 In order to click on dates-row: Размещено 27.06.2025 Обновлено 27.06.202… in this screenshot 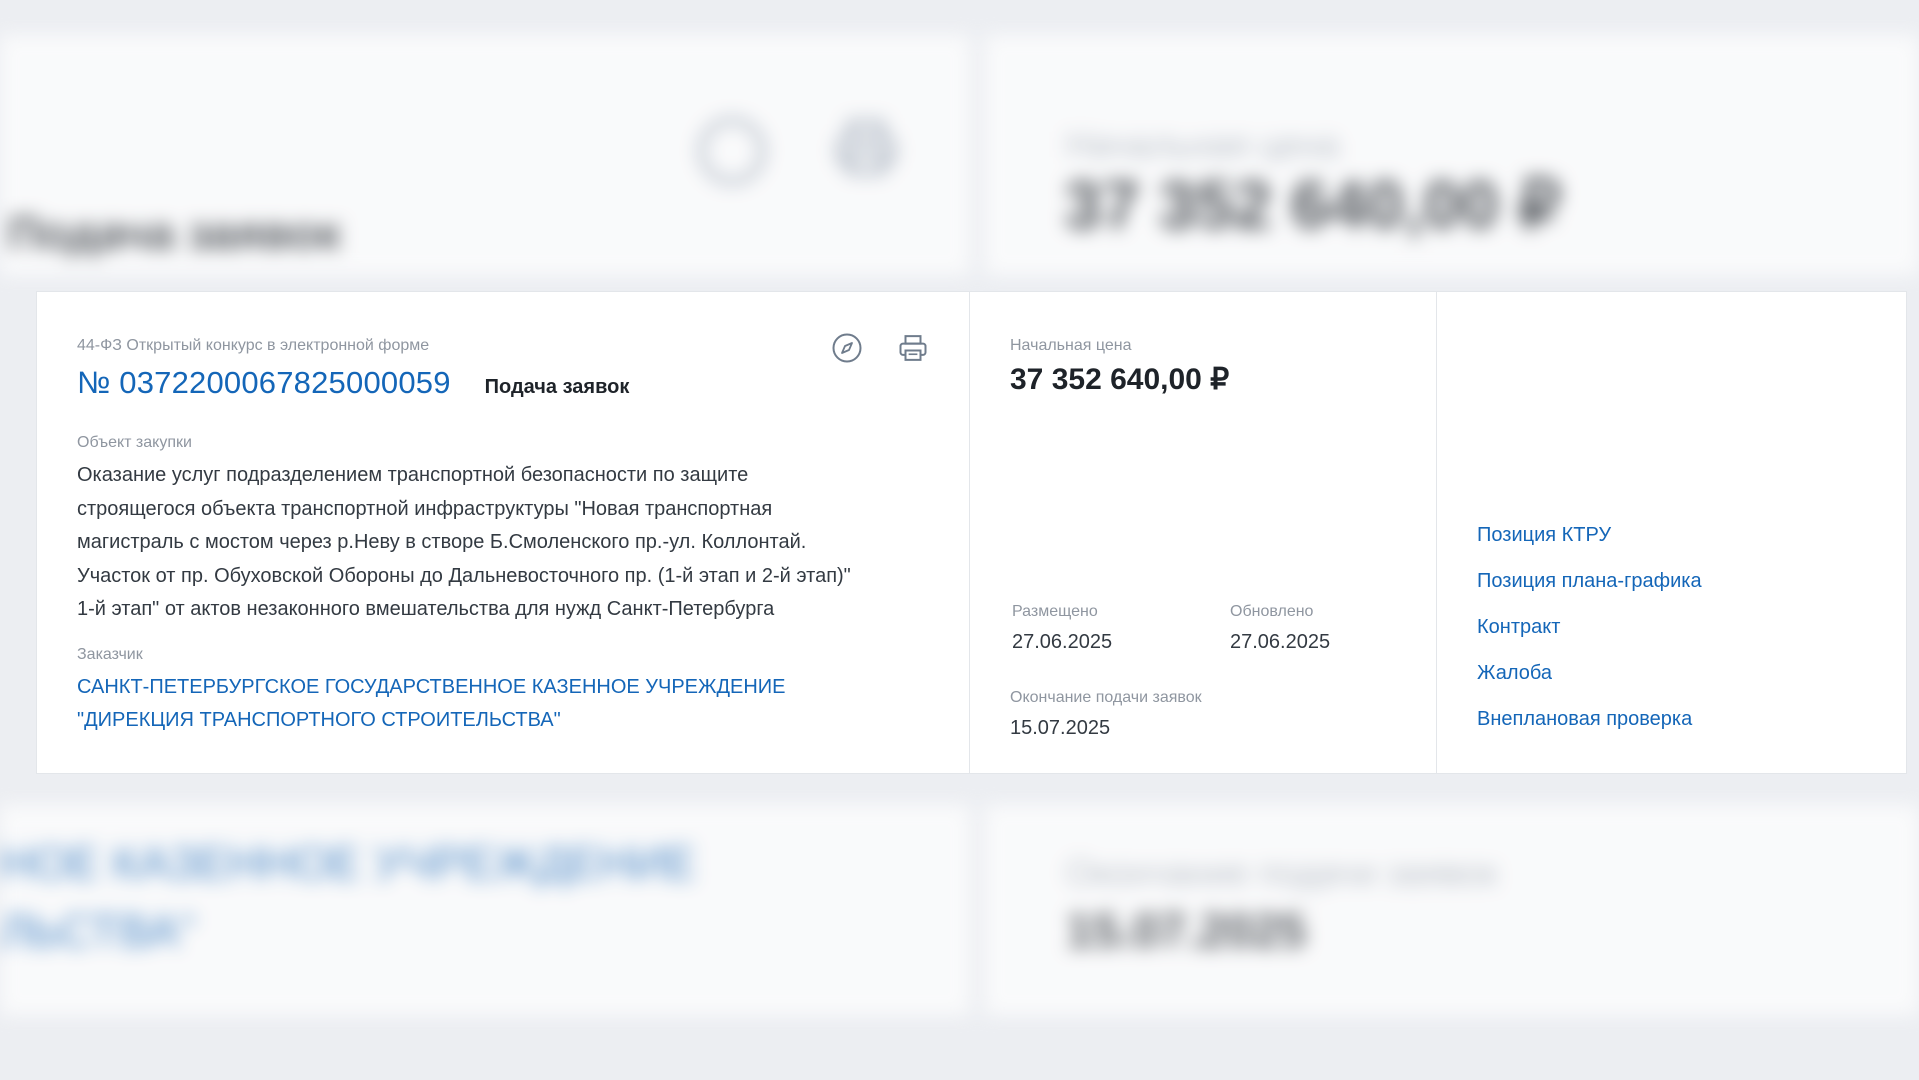, I will do `click(1230, 628)`.